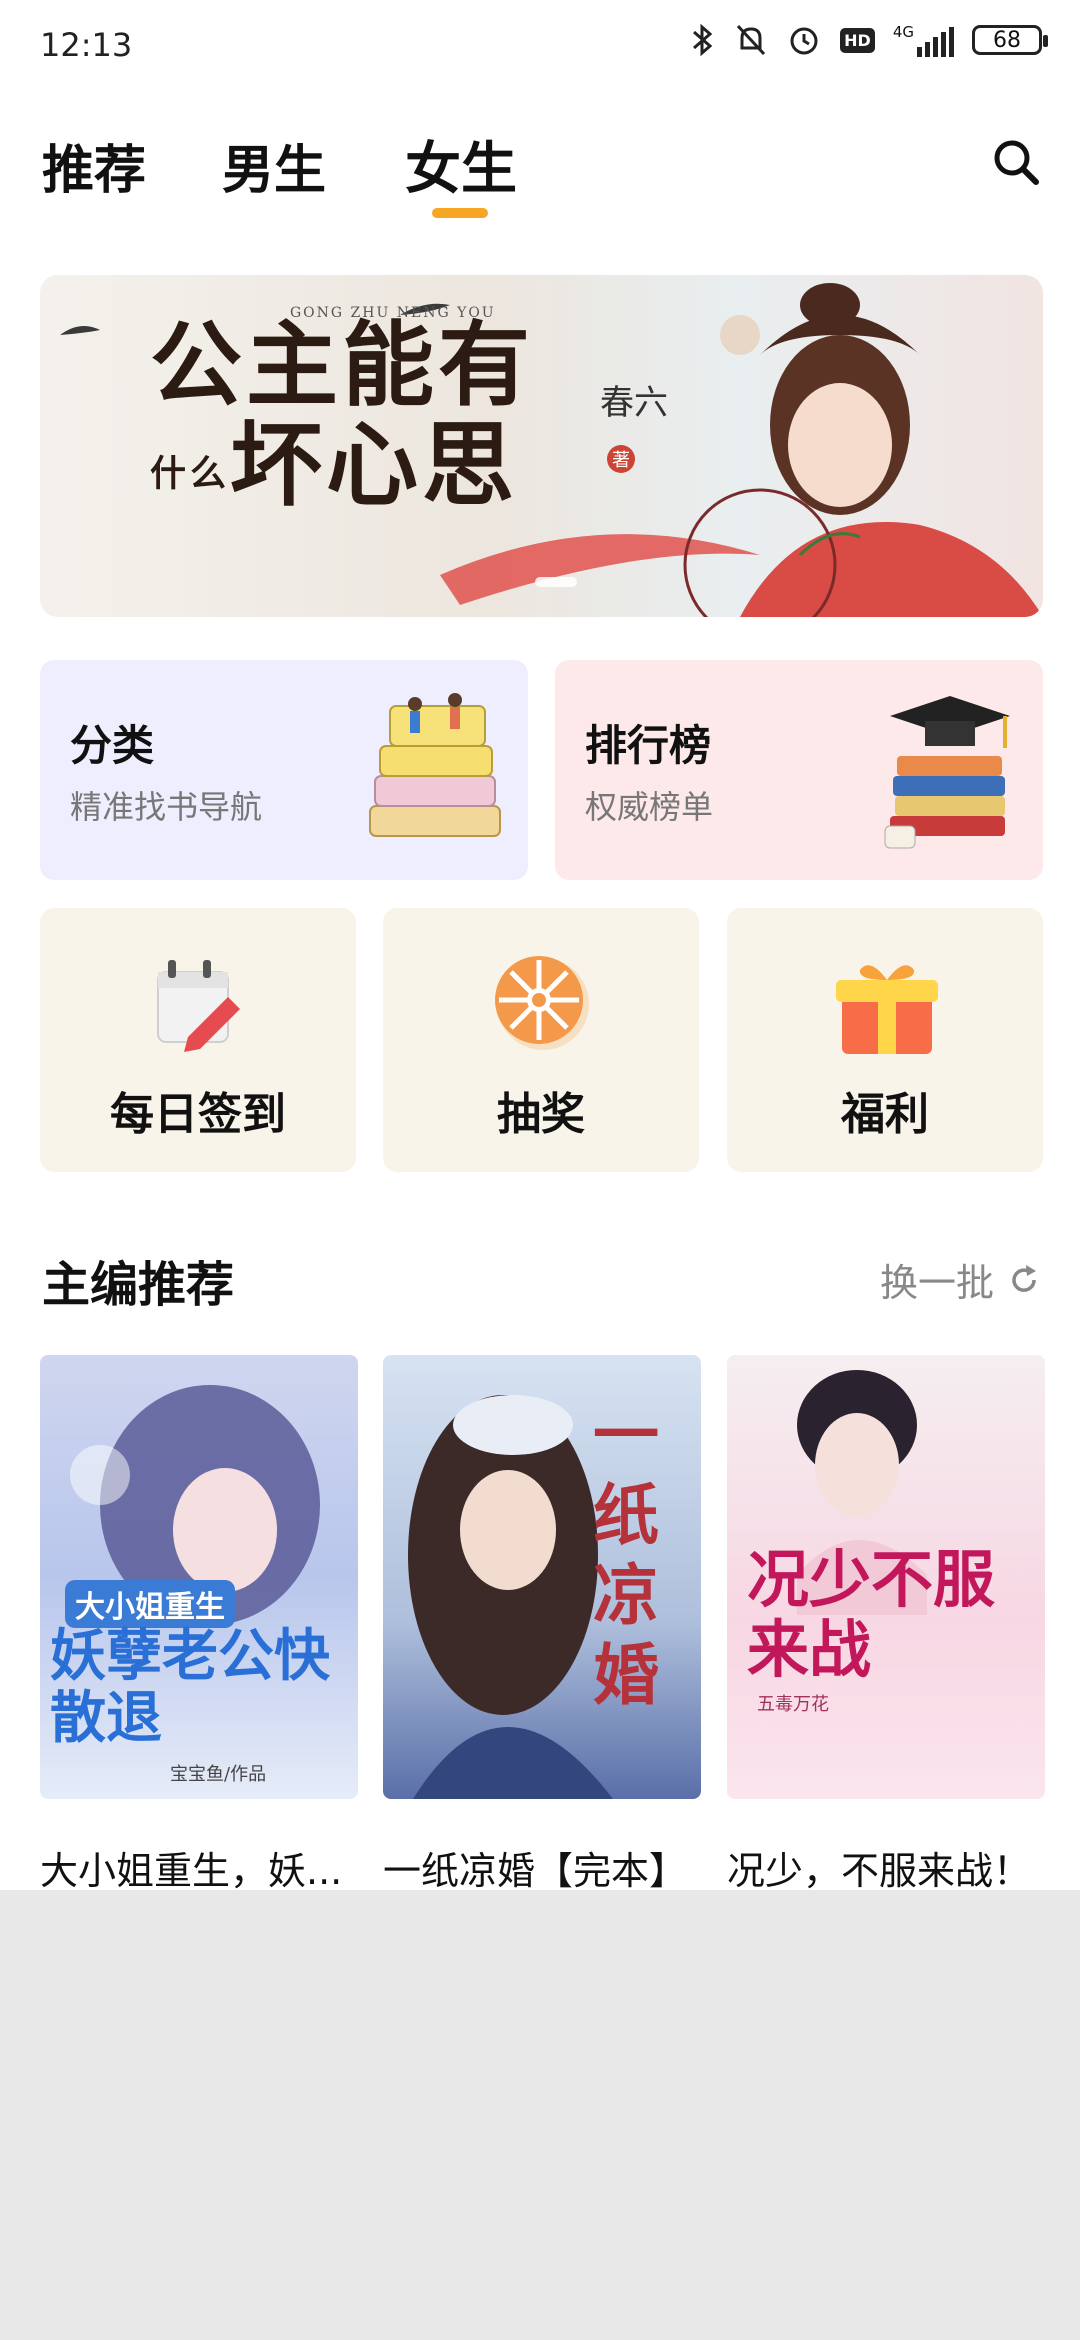 Image resolution: width=1080 pixels, height=2340 pixels. What do you see at coordinates (198, 1114) in the screenshot?
I see `daily-checkin-label: 每日签到` at bounding box center [198, 1114].